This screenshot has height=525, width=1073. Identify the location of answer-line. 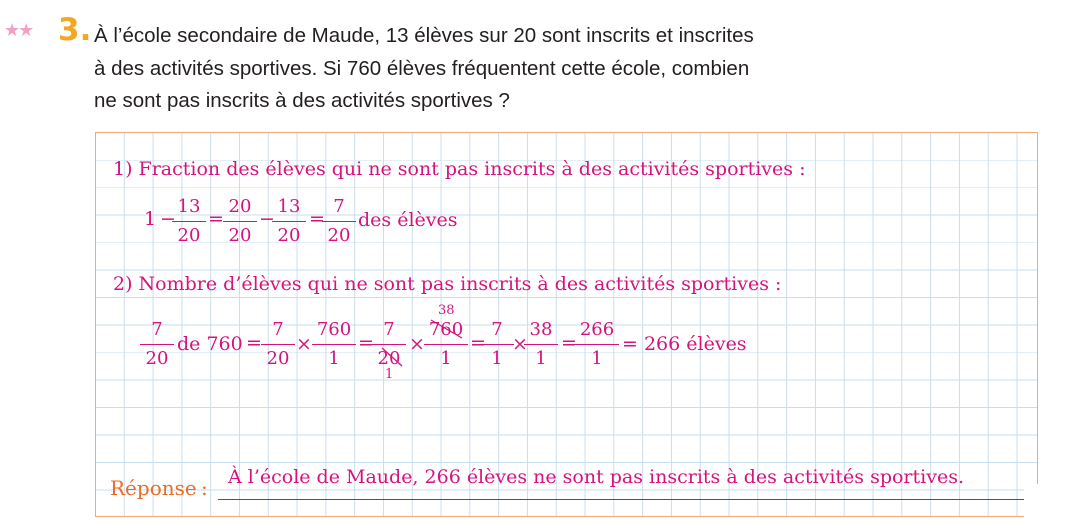
(621, 499).